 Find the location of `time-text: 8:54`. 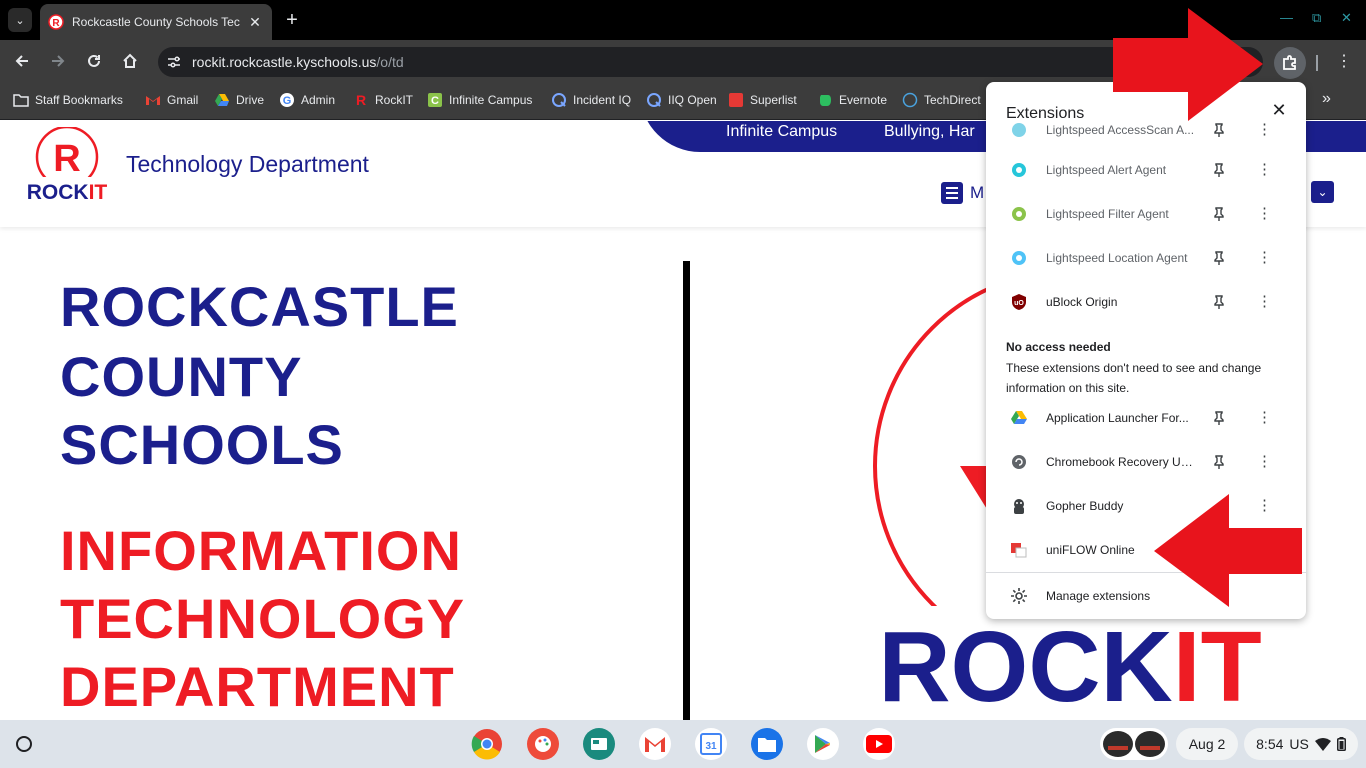

time-text: 8:54 is located at coordinates (1270, 744).